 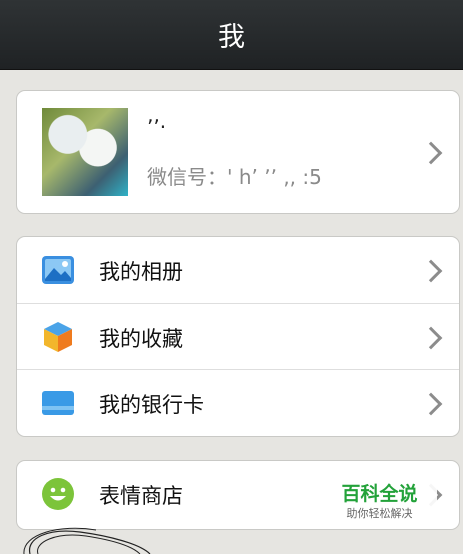 I want to click on menu-item-label: 我的相册, so click(x=141, y=272).